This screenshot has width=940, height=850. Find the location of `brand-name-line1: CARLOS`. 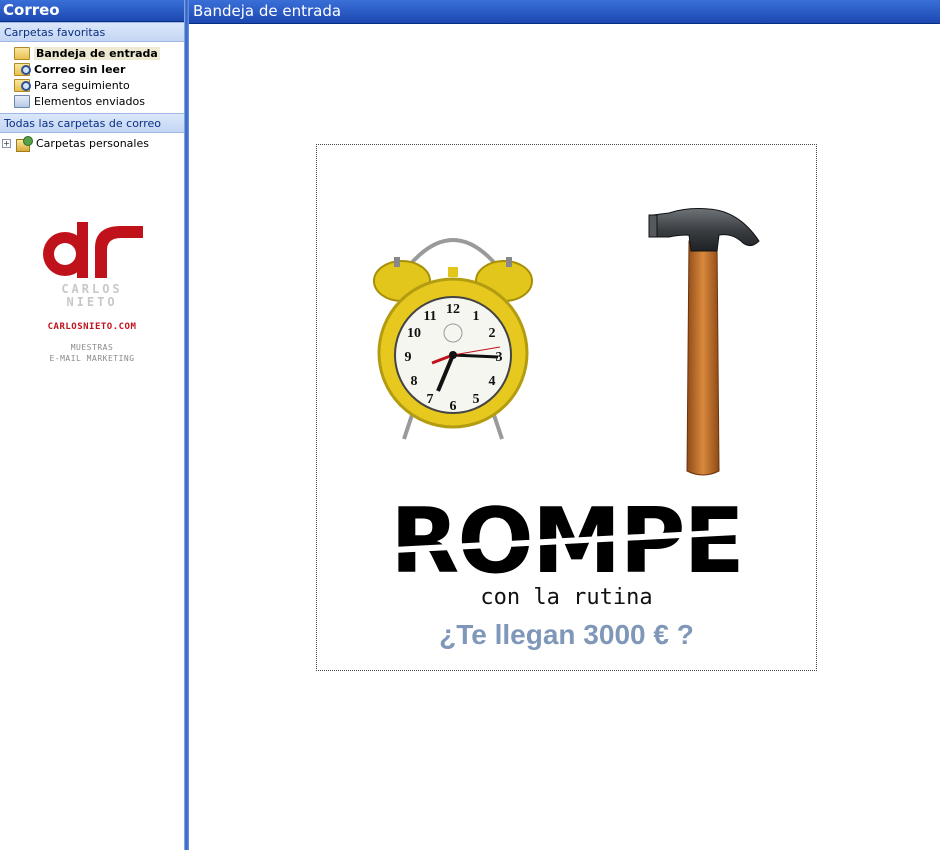

brand-name-line1: CARLOS is located at coordinates (92, 289).